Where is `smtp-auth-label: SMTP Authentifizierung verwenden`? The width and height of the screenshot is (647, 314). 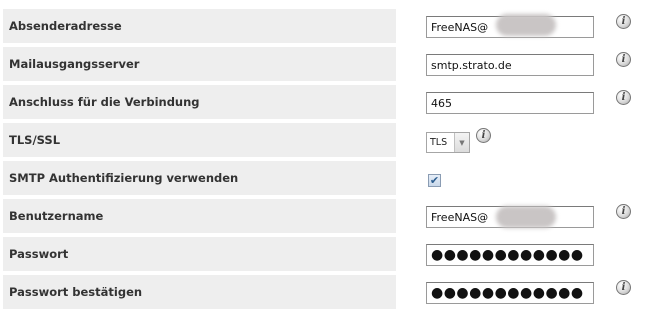
smtp-auth-label: SMTP Authentifizierung verwenden is located at coordinates (199, 178).